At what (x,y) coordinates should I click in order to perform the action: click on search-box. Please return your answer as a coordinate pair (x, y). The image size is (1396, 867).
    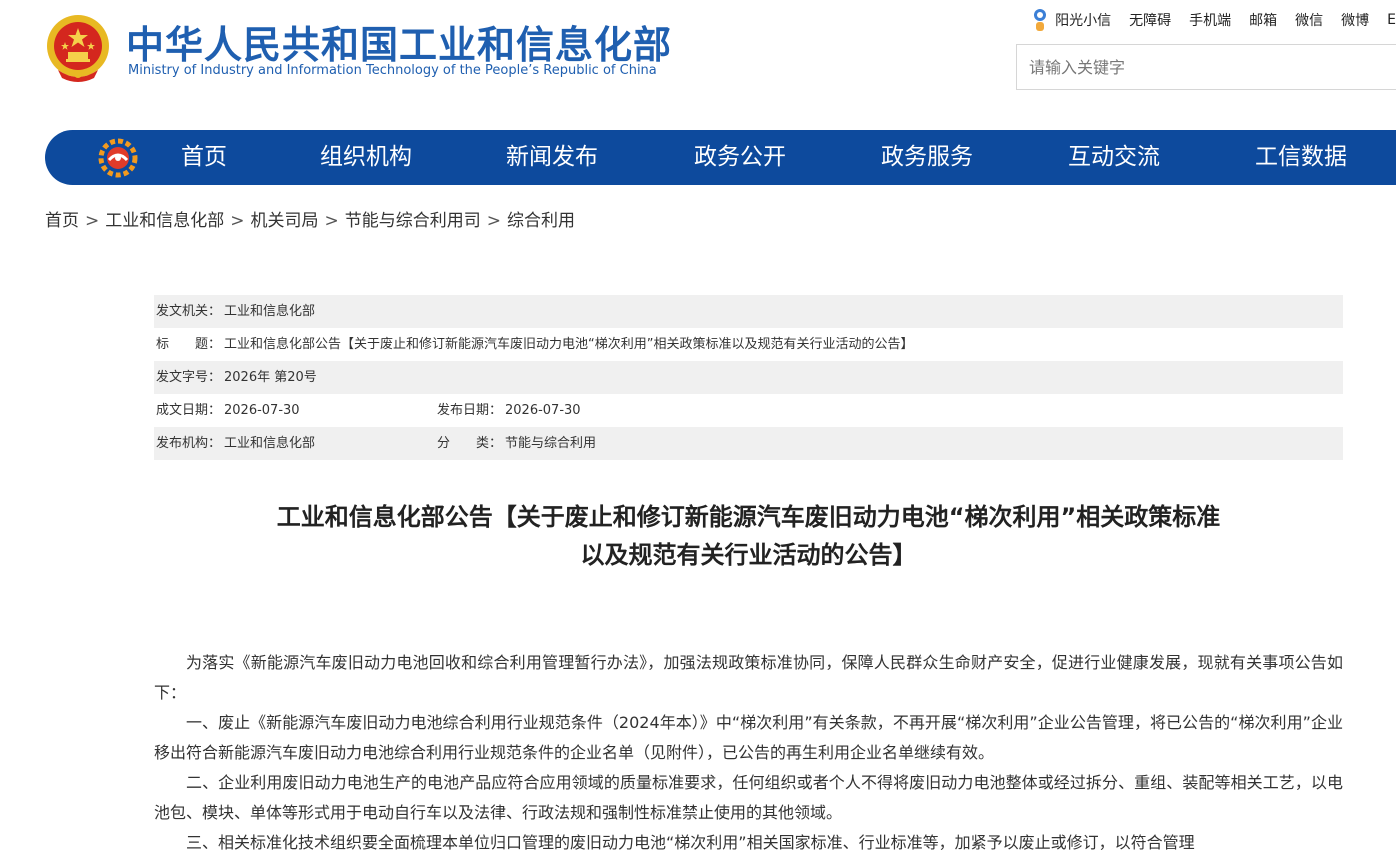
    Looking at the image, I should click on (1206, 67).